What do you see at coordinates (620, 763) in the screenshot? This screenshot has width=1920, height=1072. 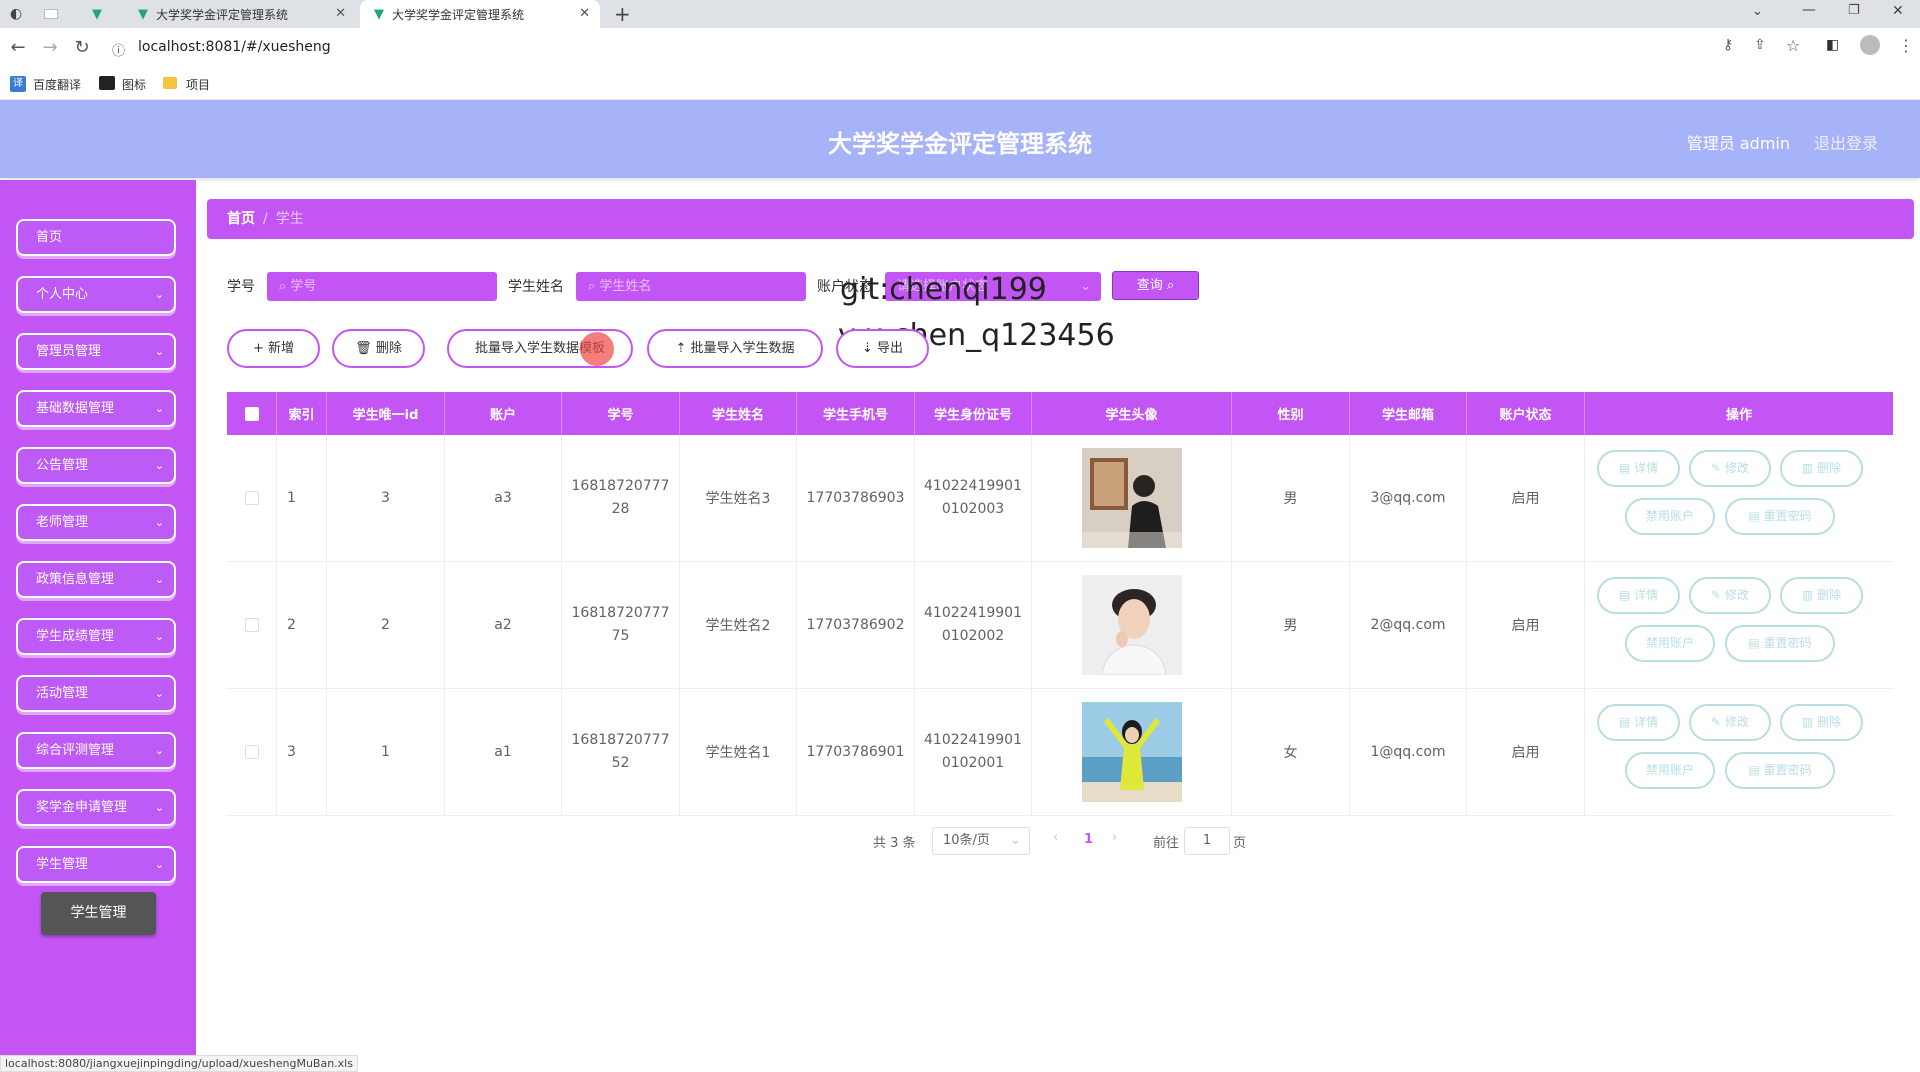 I see `xuehao-part-2: 52` at bounding box center [620, 763].